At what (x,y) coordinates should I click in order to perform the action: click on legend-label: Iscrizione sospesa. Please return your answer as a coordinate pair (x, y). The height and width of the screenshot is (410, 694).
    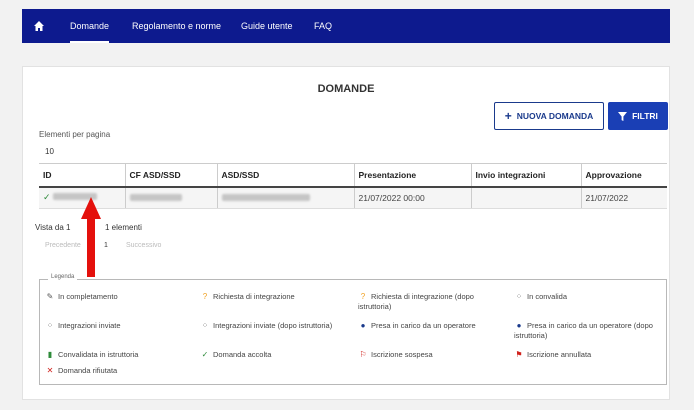
    Looking at the image, I should click on (402, 354).